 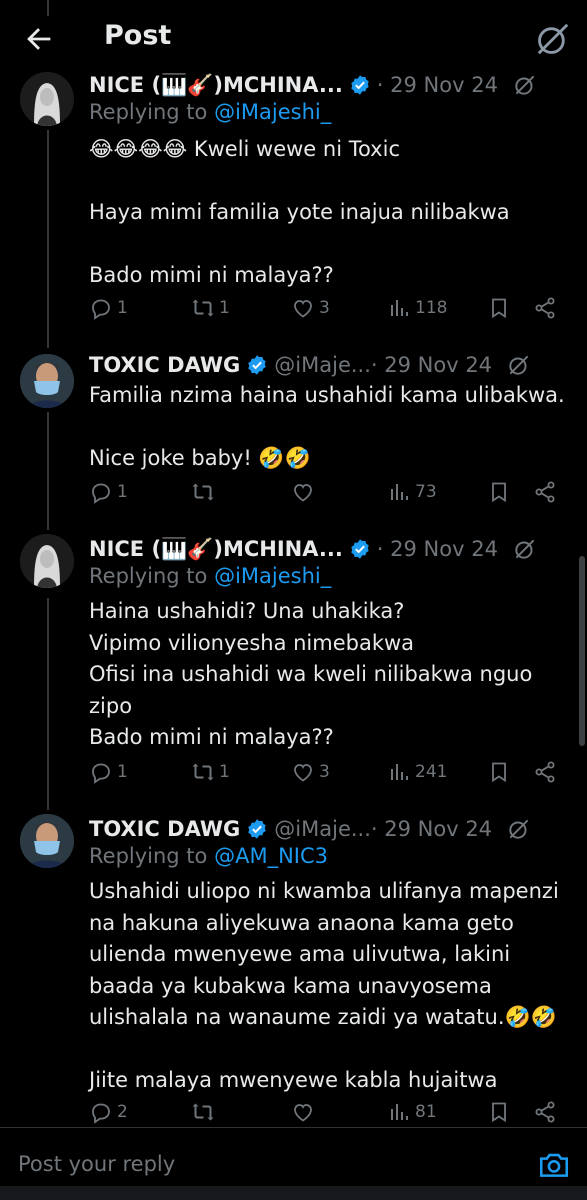 I want to click on scrollbar, so click(x=582, y=651).